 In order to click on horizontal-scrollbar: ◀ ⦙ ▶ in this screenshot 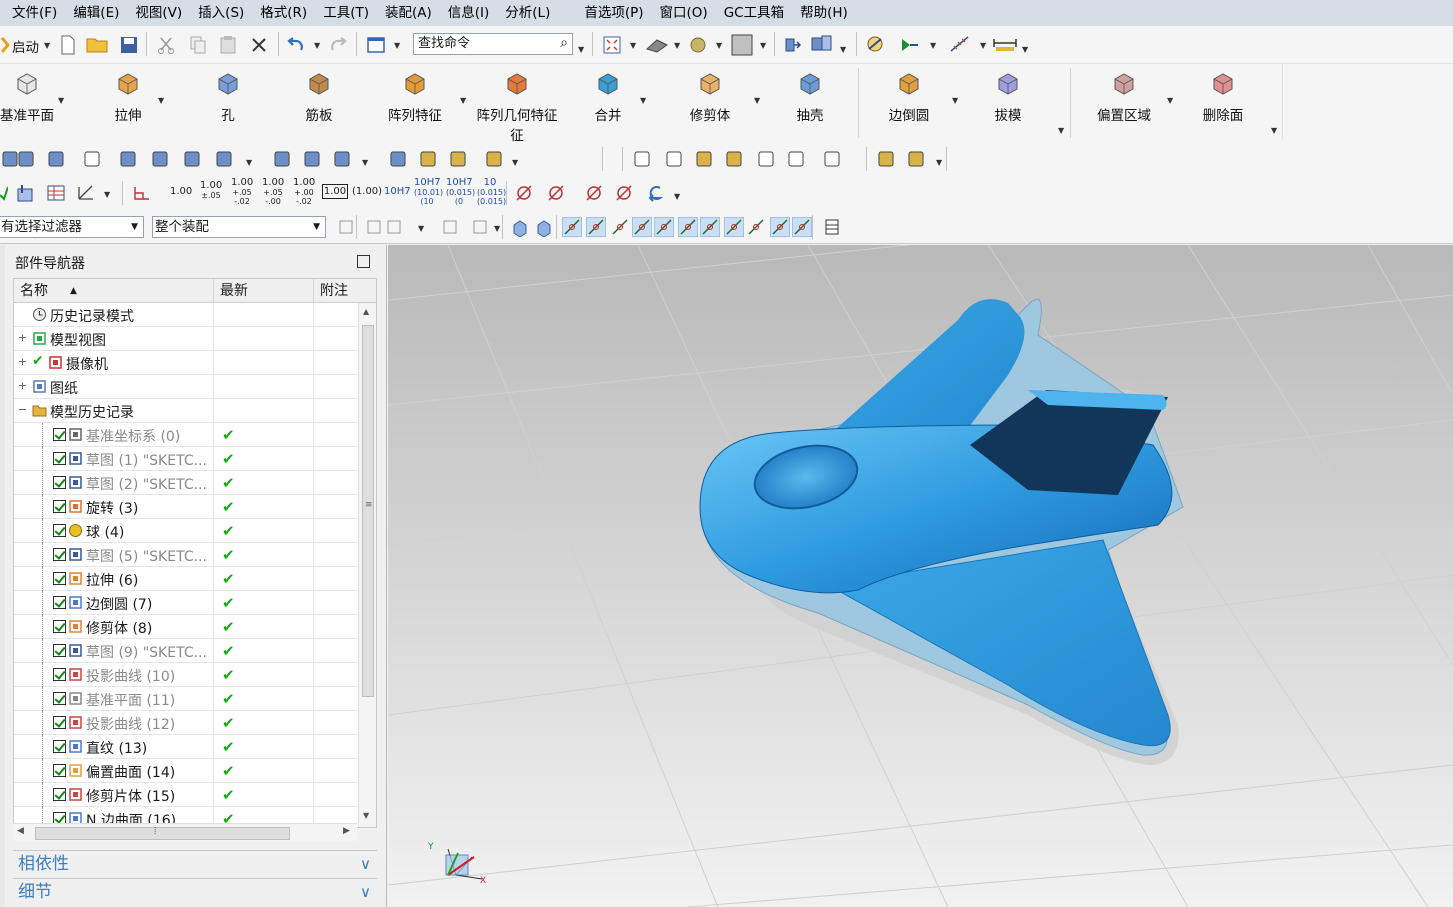, I will do `click(185, 832)`.